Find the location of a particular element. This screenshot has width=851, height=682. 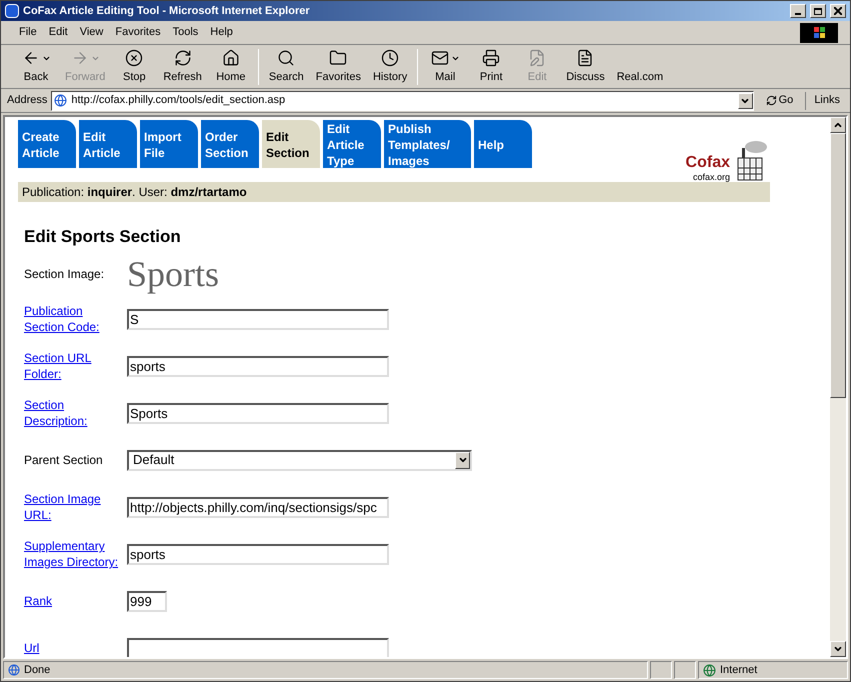

folder-icon is located at coordinates (338, 58).